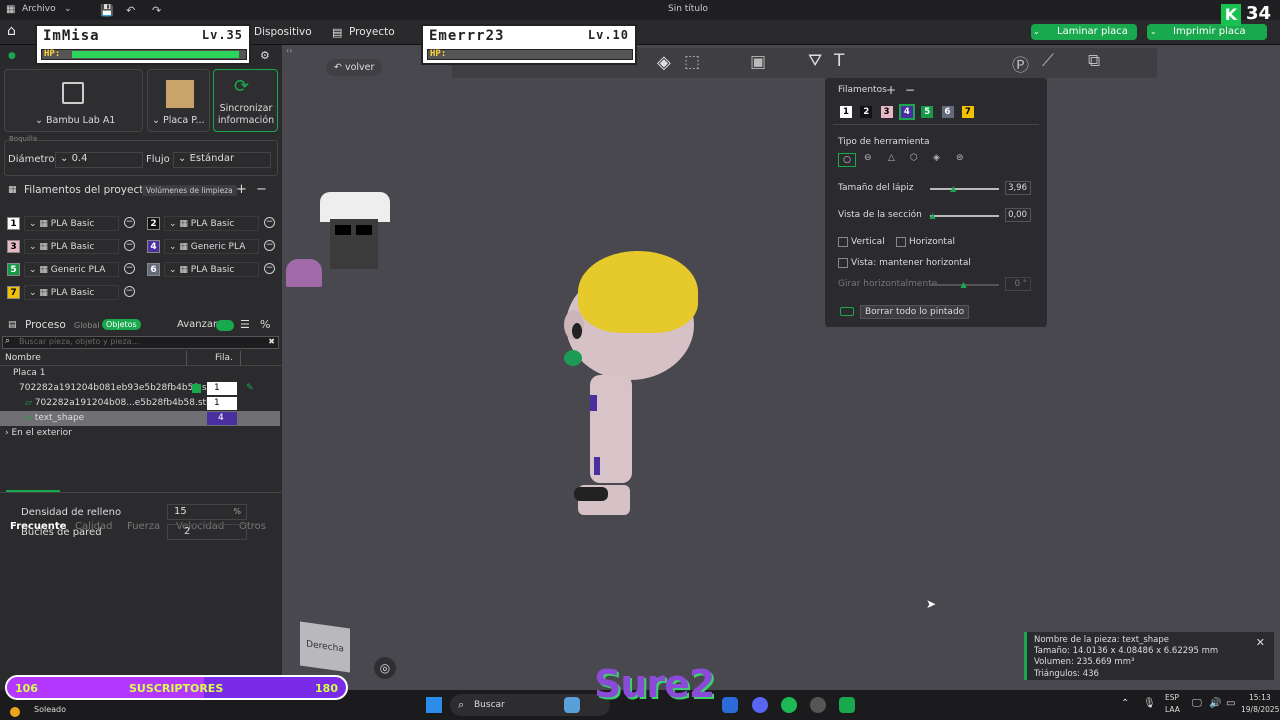 The image size is (1280, 720). I want to click on spotify-icon, so click(789, 705).